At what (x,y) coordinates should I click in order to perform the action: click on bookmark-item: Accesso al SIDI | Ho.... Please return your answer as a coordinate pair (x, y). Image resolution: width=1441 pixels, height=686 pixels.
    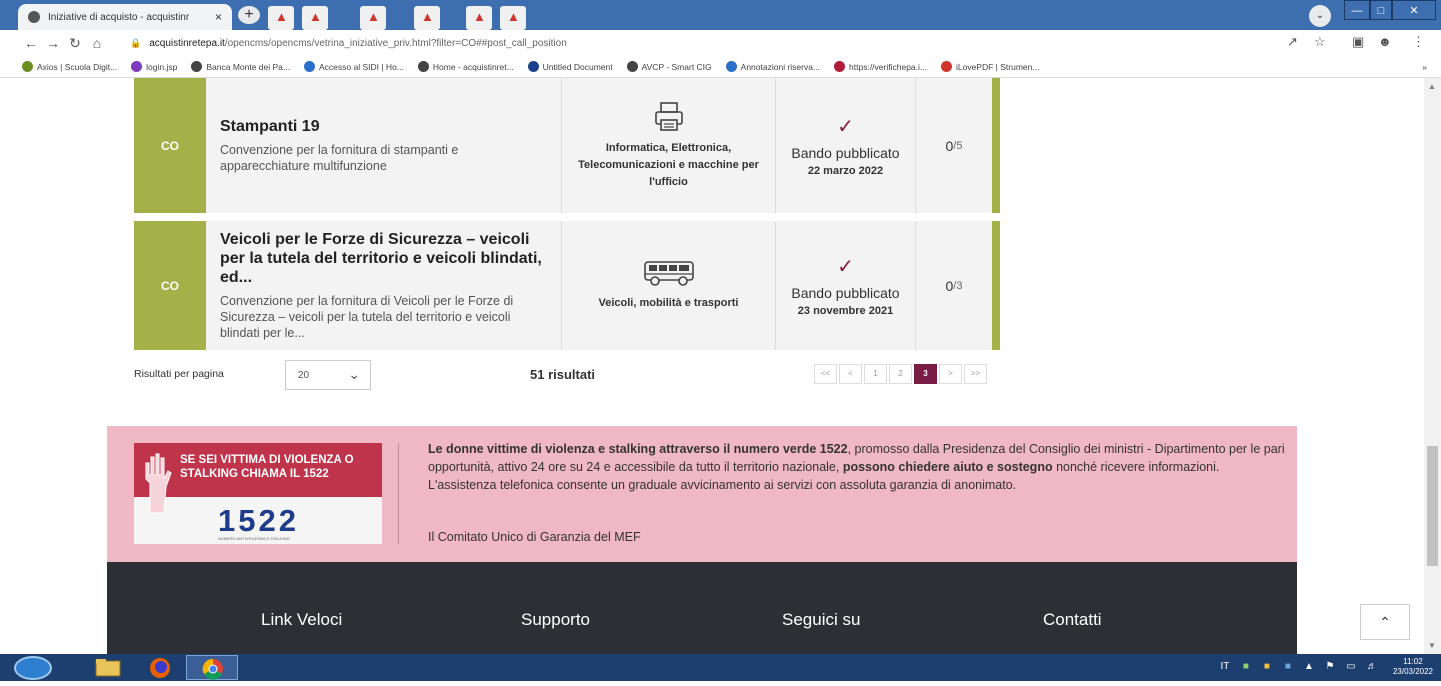
    Looking at the image, I should click on (354, 66).